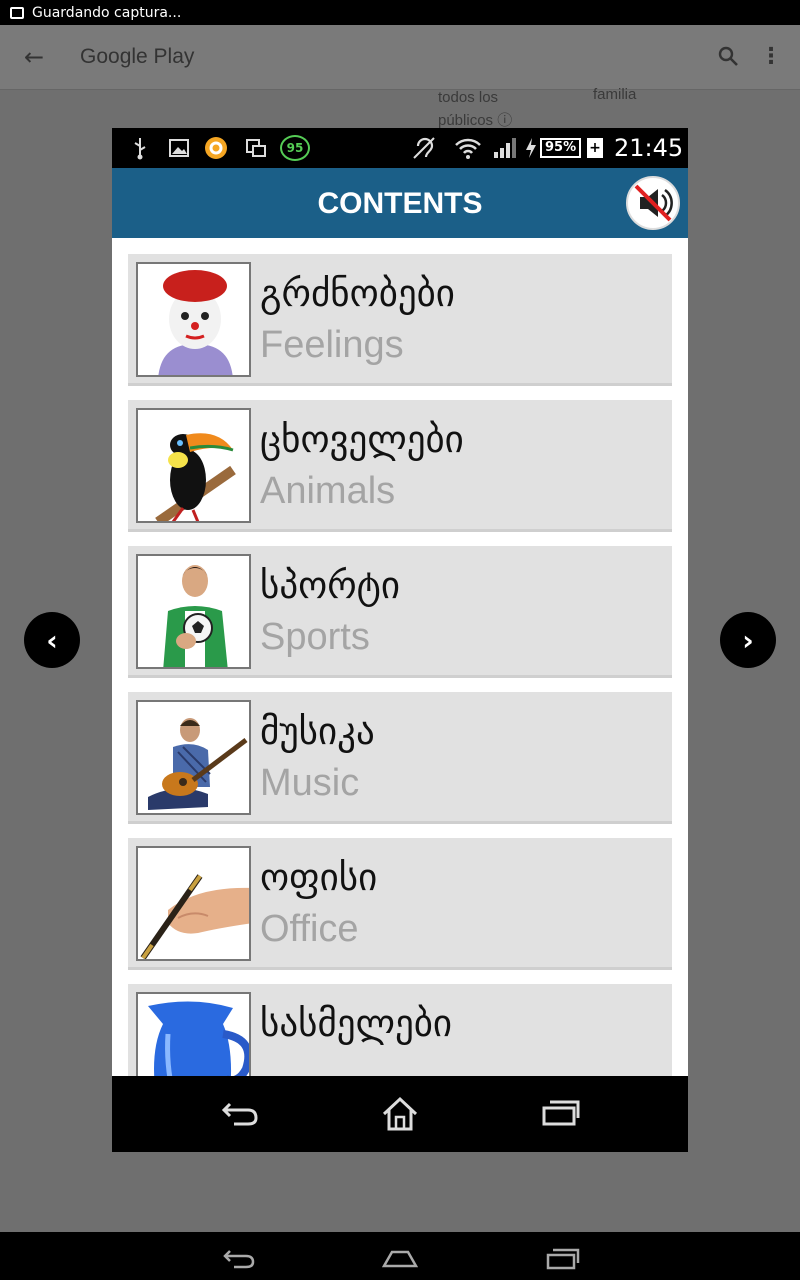  I want to click on phone-nav-bar, so click(400, 1114).